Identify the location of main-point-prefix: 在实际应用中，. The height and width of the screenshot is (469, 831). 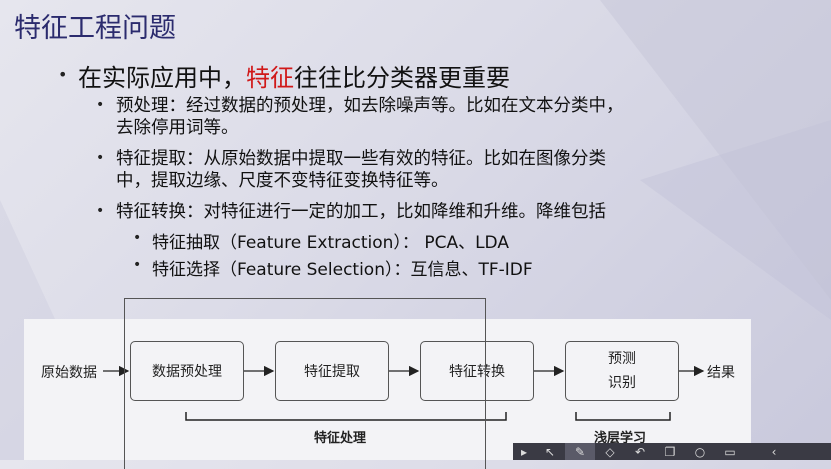
(162, 78).